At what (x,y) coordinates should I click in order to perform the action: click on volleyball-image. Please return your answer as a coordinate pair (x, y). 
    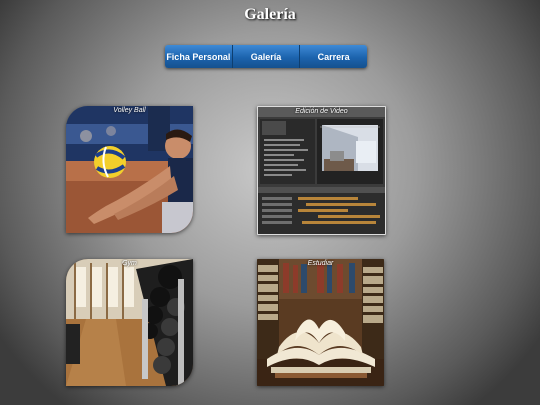
    Looking at the image, I should click on (129, 169).